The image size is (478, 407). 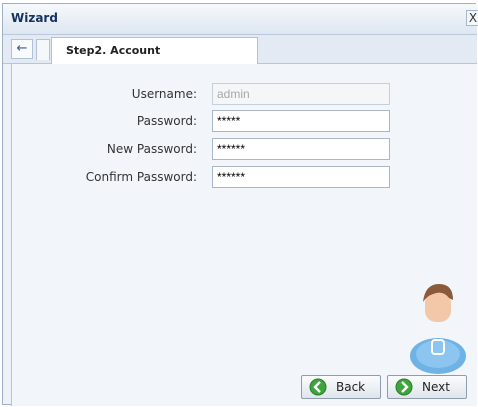 I want to click on next-button-label: Next, so click(x=436, y=387).